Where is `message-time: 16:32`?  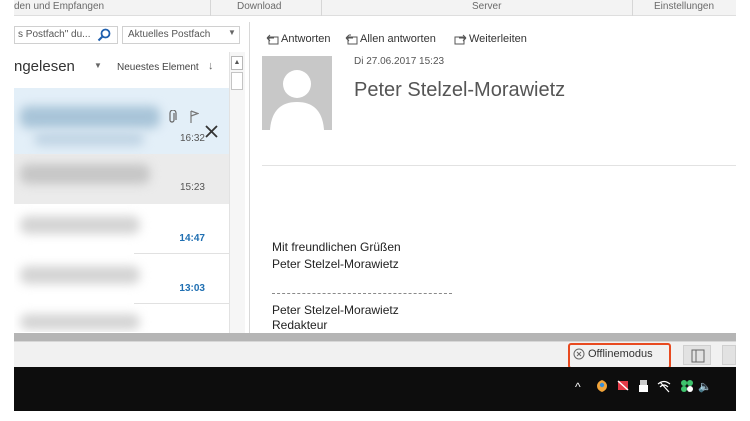 message-time: 16:32 is located at coordinates (192, 138).